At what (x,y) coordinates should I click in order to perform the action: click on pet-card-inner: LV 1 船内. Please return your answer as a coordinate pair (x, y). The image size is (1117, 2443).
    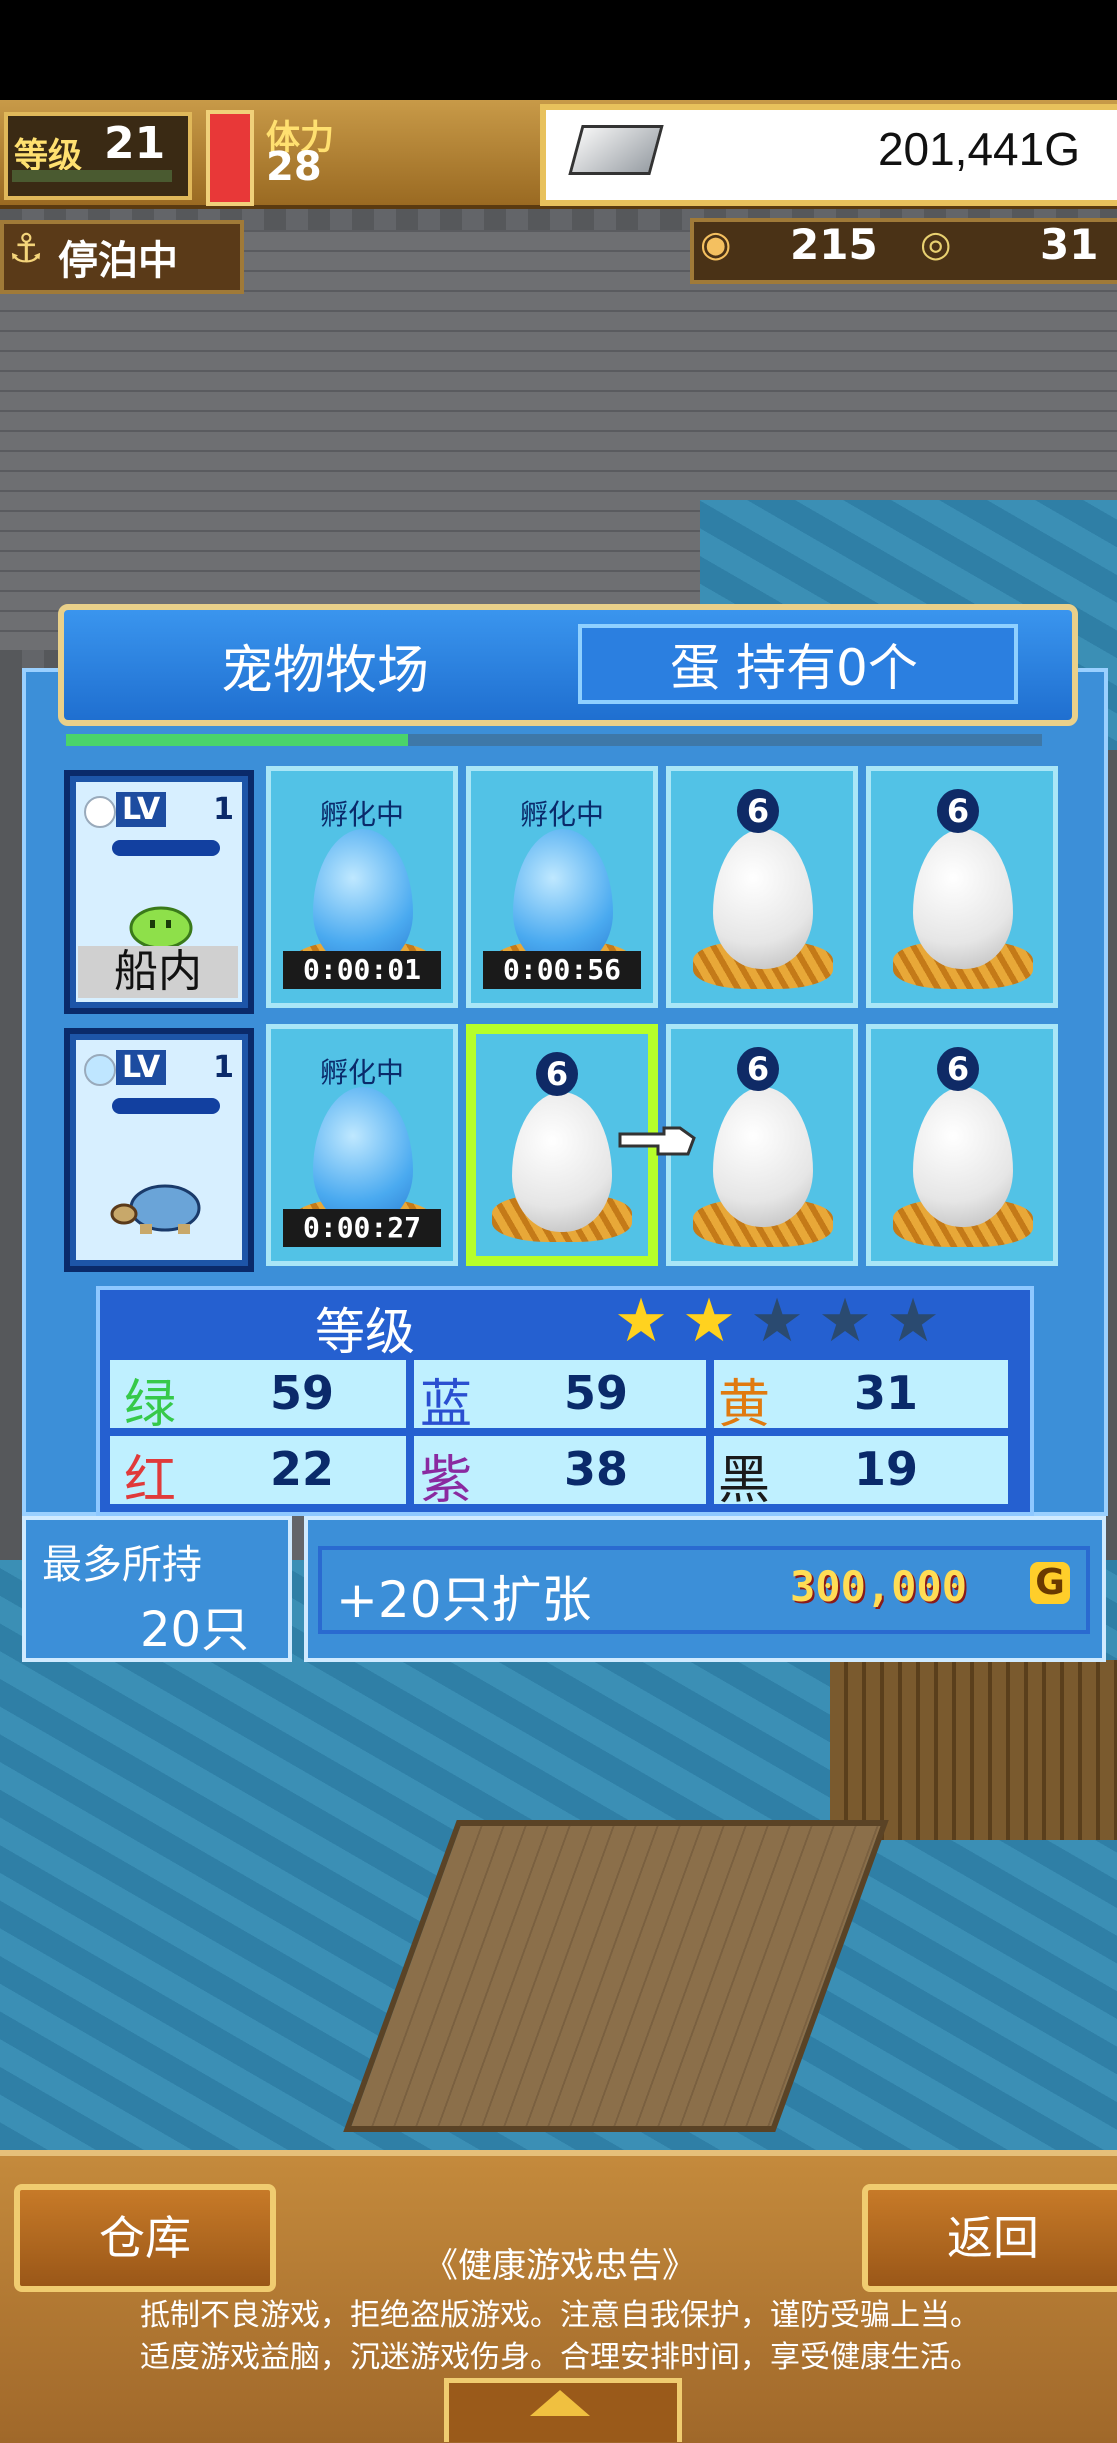
    Looking at the image, I should click on (159, 892).